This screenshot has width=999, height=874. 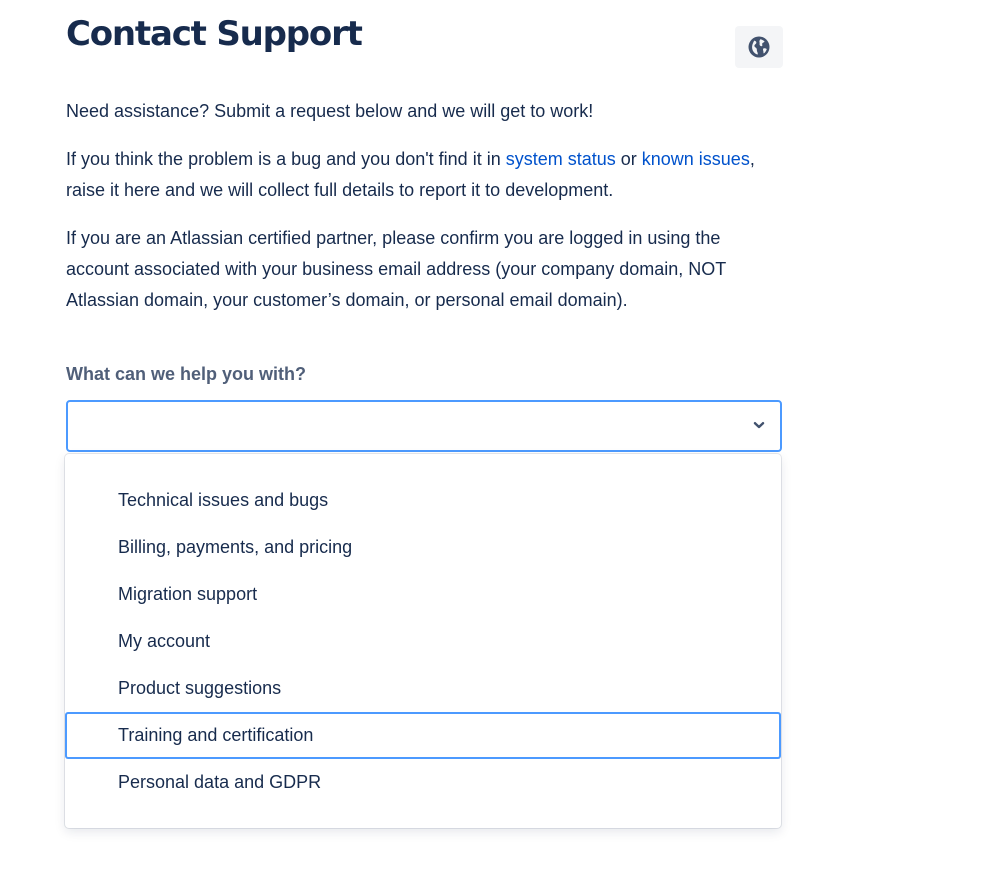 I want to click on help-topic-label: What can we help you with?, so click(x=186, y=374).